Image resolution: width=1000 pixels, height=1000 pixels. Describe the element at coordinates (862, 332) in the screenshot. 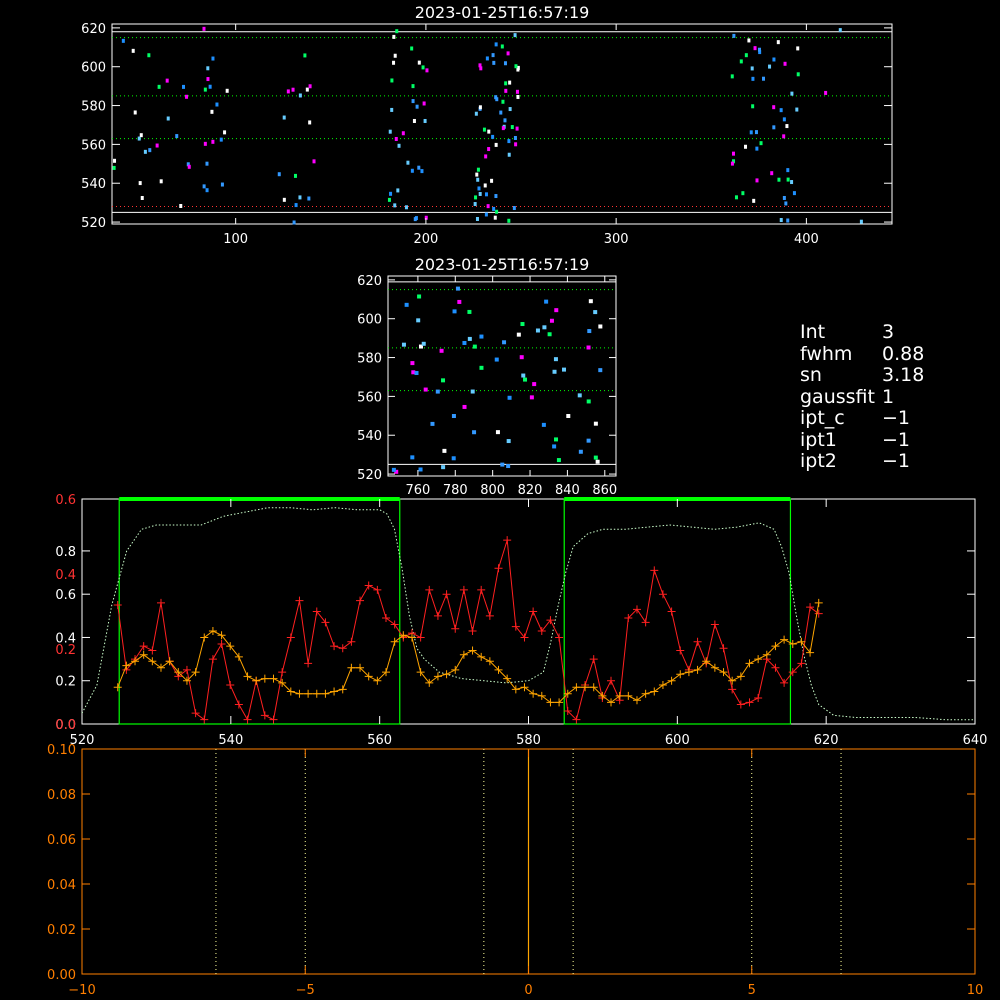

I see `info-row-int: Int 3` at that location.